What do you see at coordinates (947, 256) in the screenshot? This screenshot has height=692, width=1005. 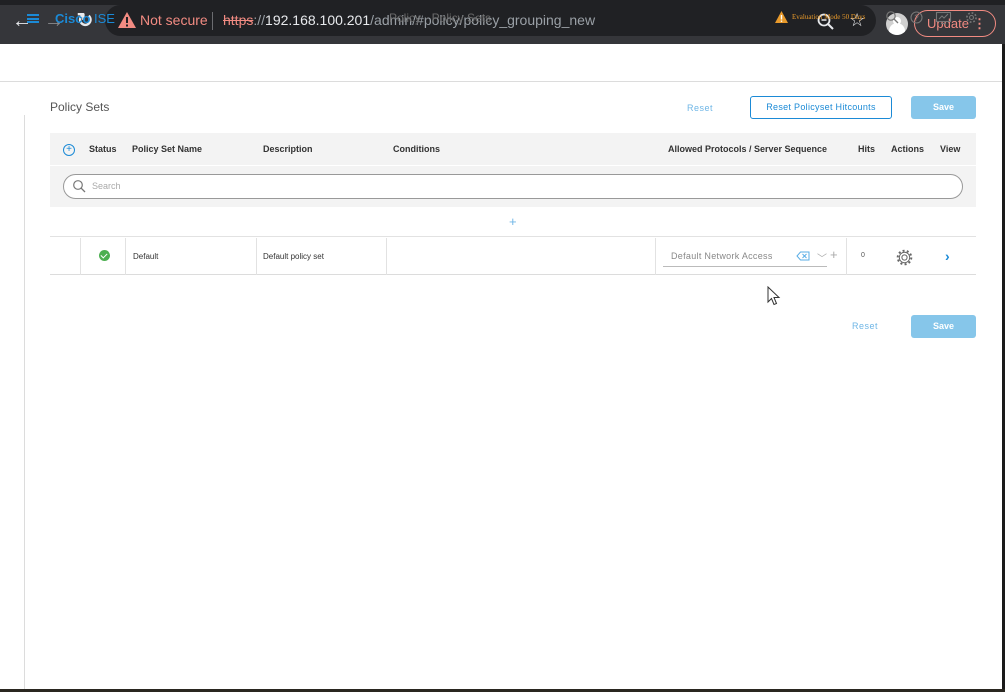 I see `chevron-right-icon: ›` at bounding box center [947, 256].